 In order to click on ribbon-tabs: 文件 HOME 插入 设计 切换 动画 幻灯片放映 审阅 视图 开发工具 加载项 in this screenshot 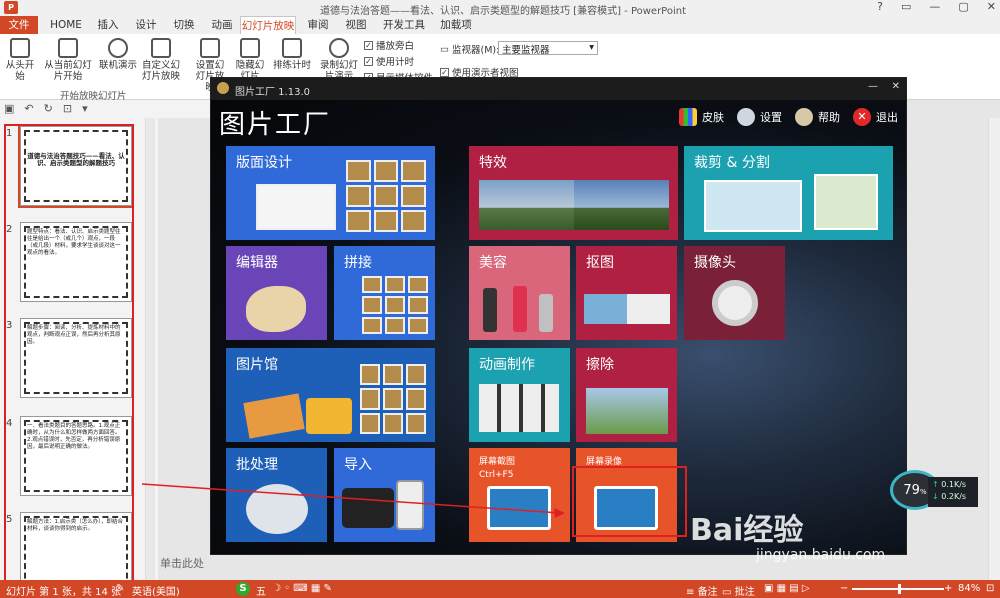, I will do `click(500, 25)`.